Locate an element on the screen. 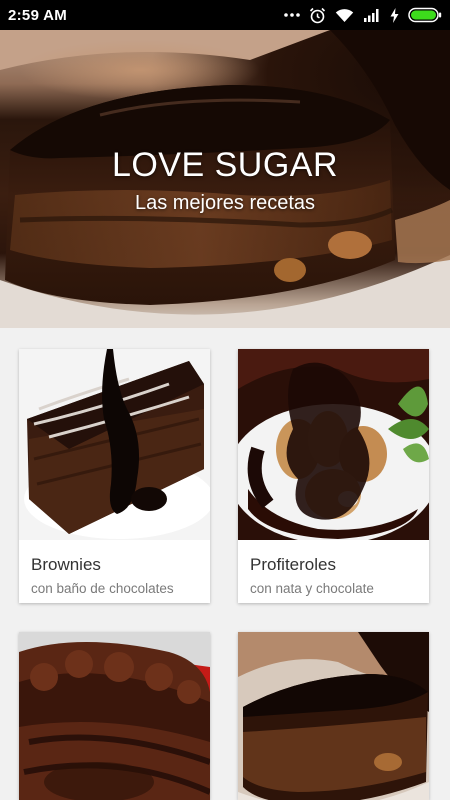 Image resolution: width=450 pixels, height=800 pixels. recipe-card-chocolate-cake is located at coordinates (333, 716).